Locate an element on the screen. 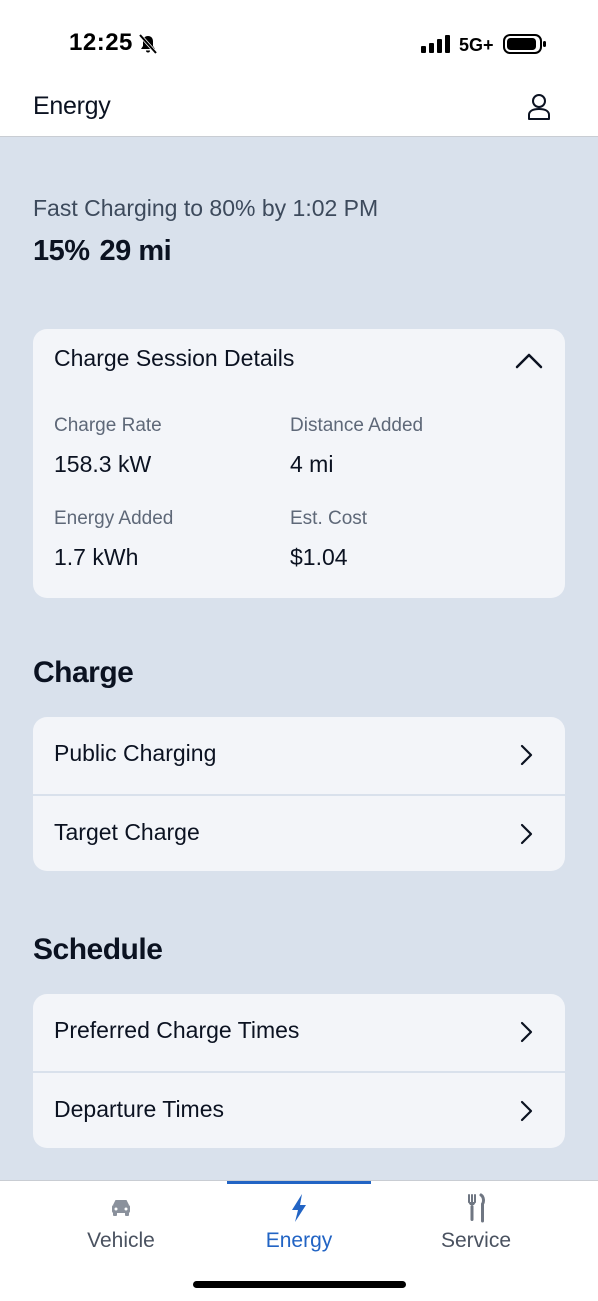  tab-label: Energy is located at coordinates (299, 1240).